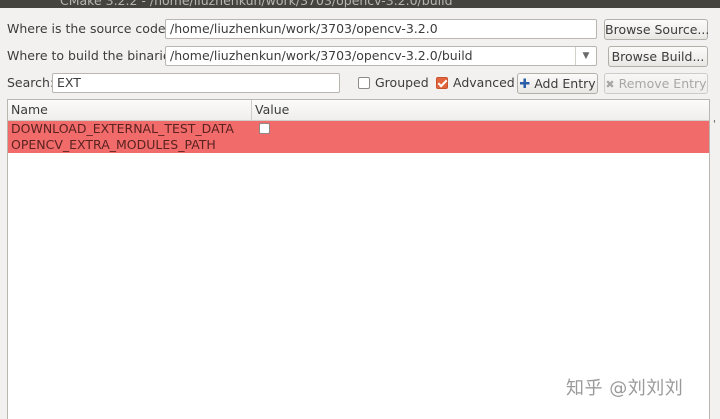  What do you see at coordinates (473, 110) in the screenshot?
I see `column-header-value: Value` at bounding box center [473, 110].